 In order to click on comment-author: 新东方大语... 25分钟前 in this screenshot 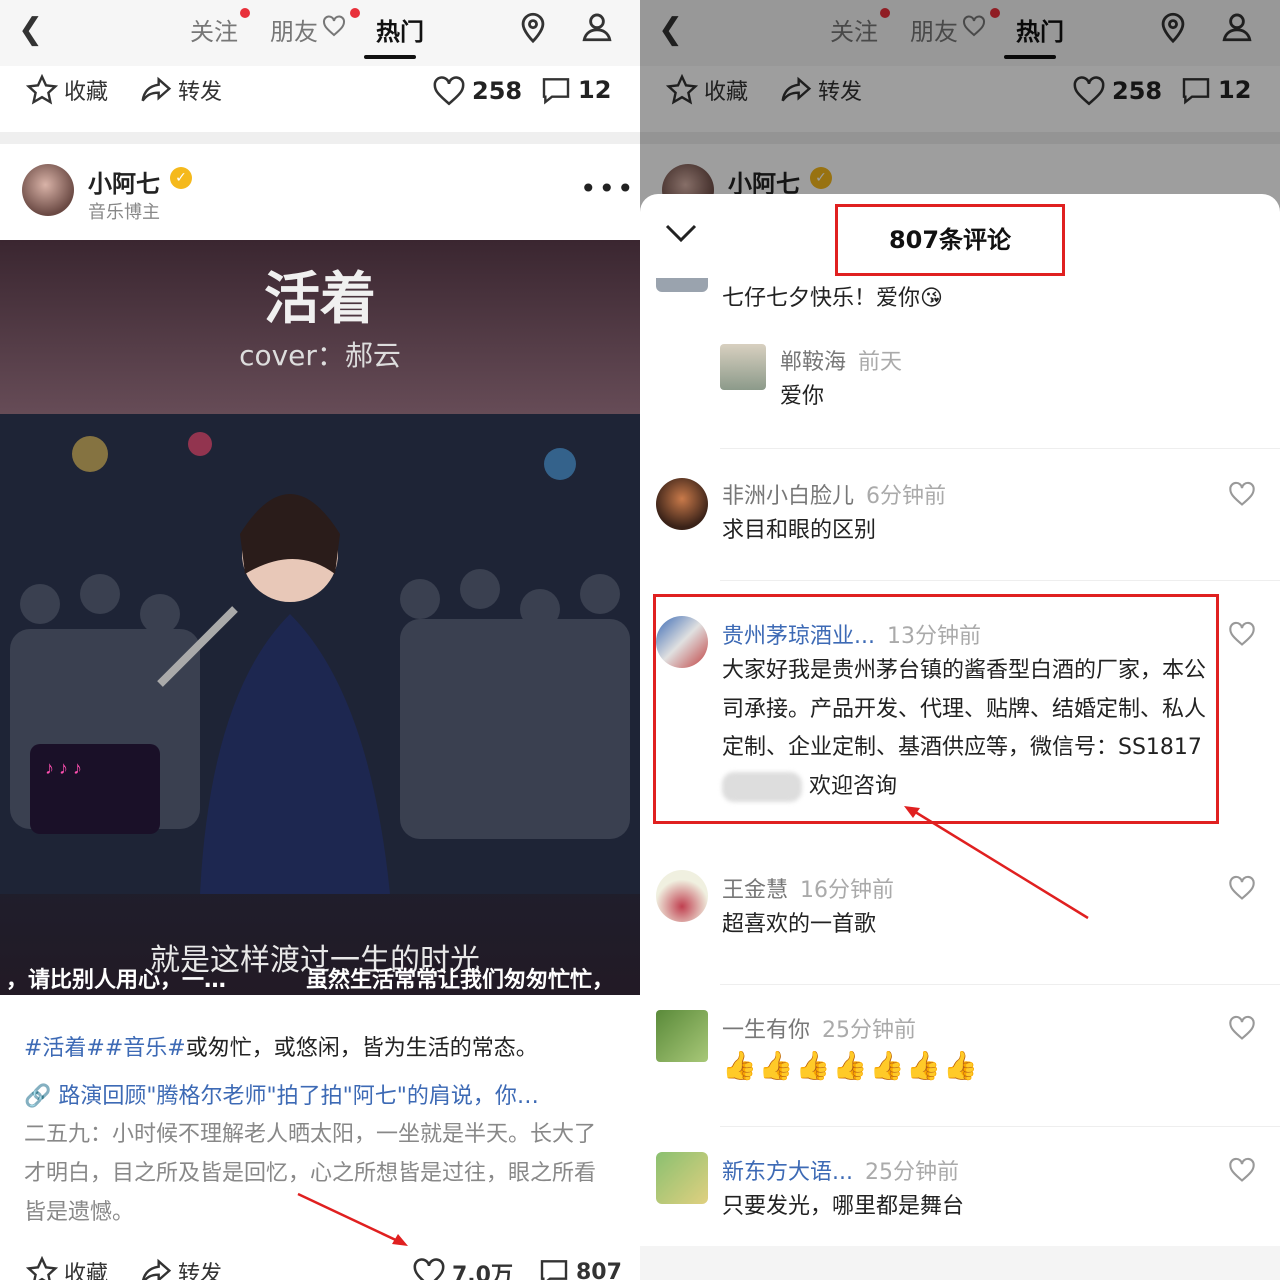, I will do `click(840, 1170)`.